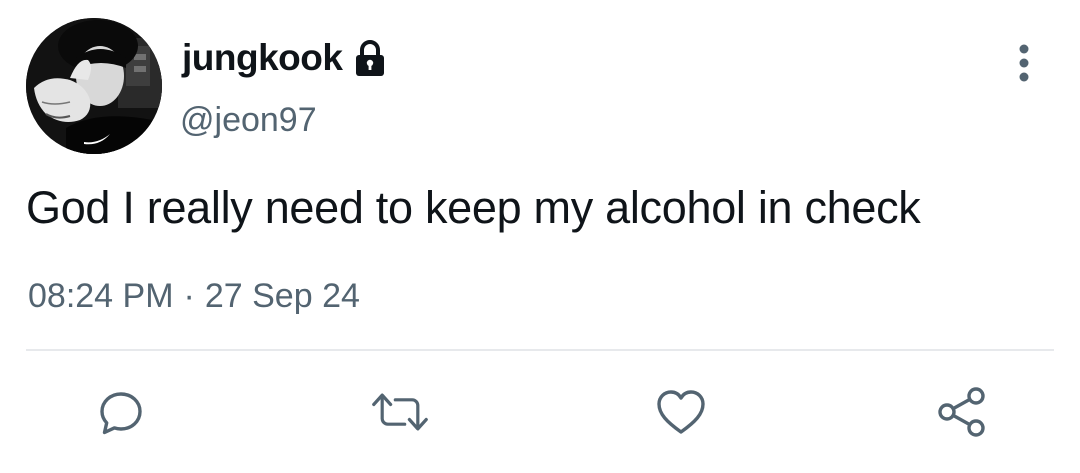  I want to click on avatar, so click(94, 86).